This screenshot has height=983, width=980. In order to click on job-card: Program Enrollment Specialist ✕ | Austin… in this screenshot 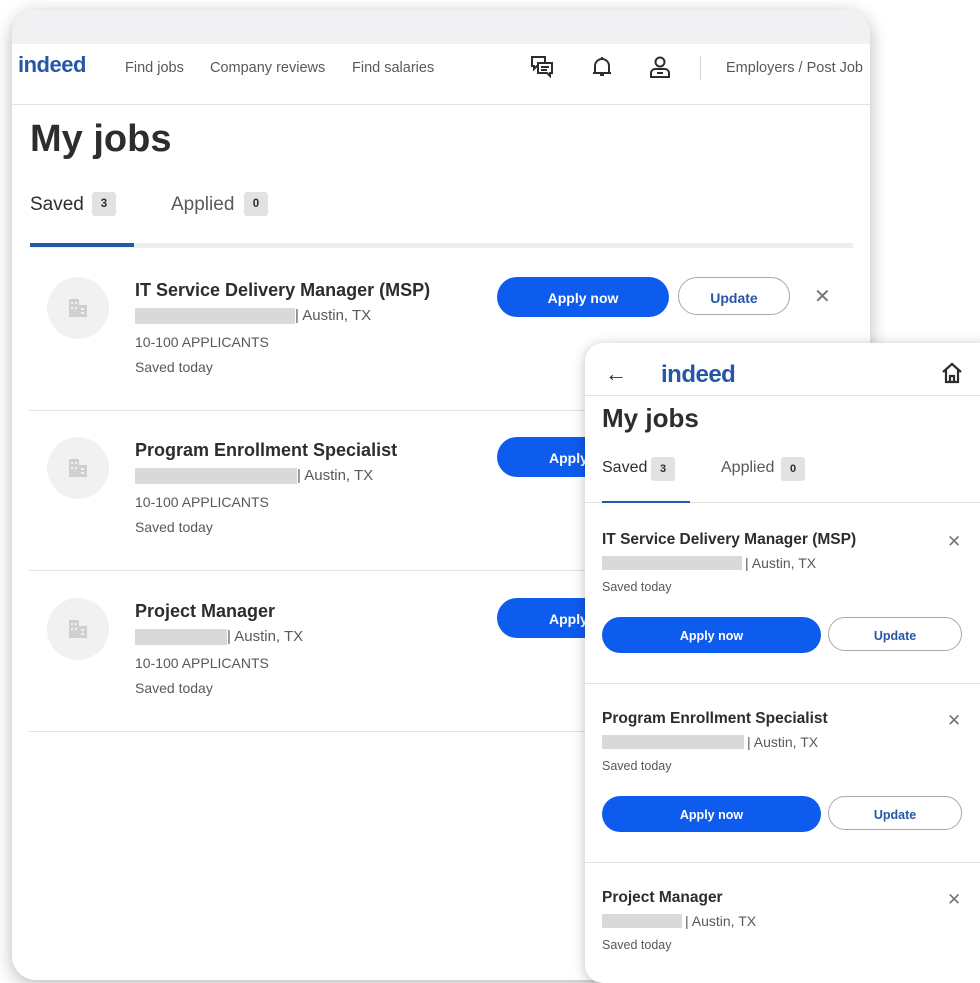, I will do `click(782, 773)`.